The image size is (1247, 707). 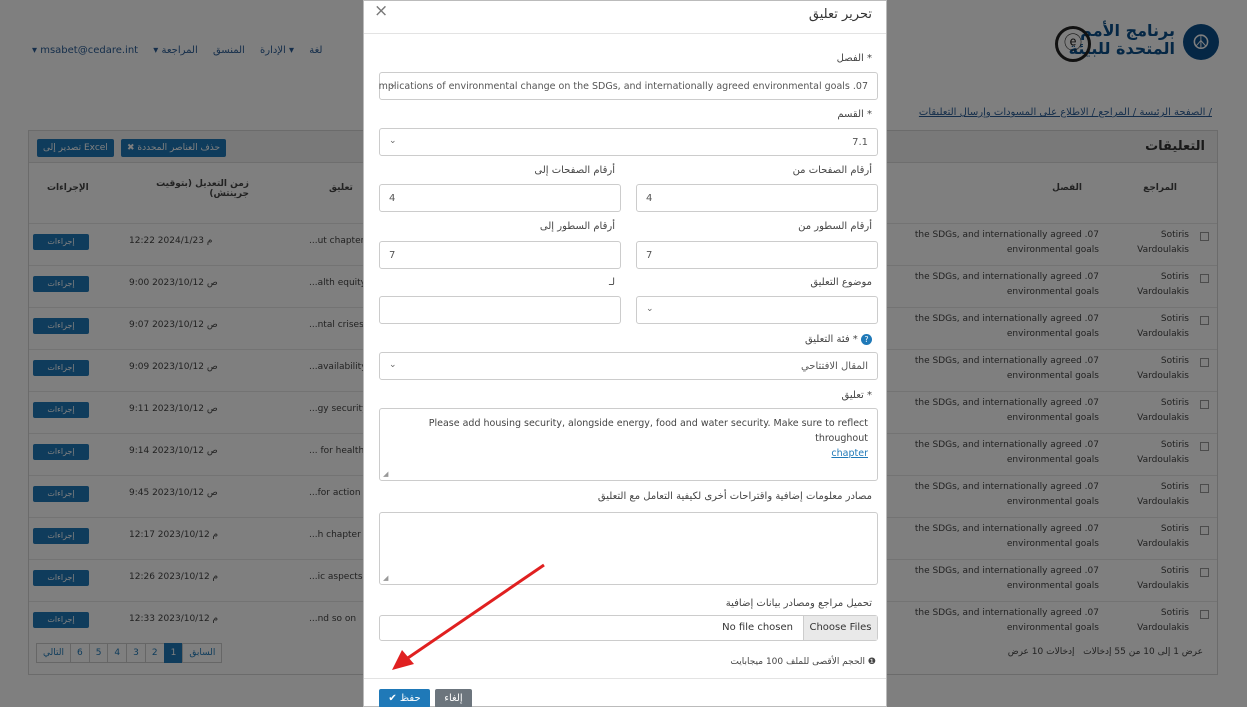 I want to click on footer-divider, so click(x=625, y=678).